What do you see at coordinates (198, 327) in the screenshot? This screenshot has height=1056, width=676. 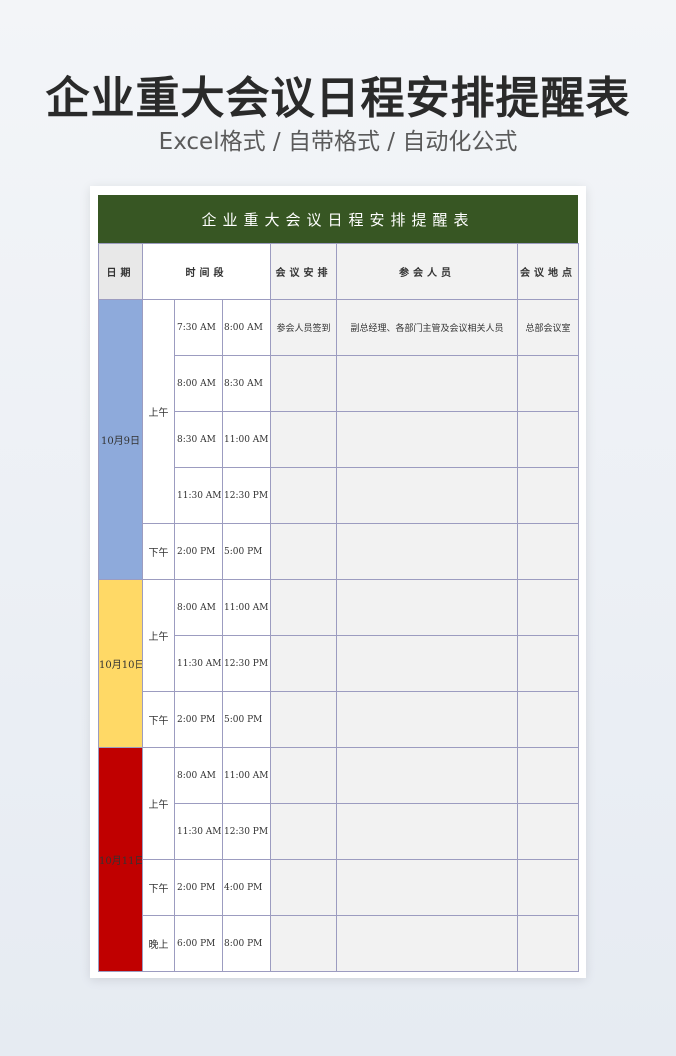 I see `start-time-cell: 7:30 AM` at bounding box center [198, 327].